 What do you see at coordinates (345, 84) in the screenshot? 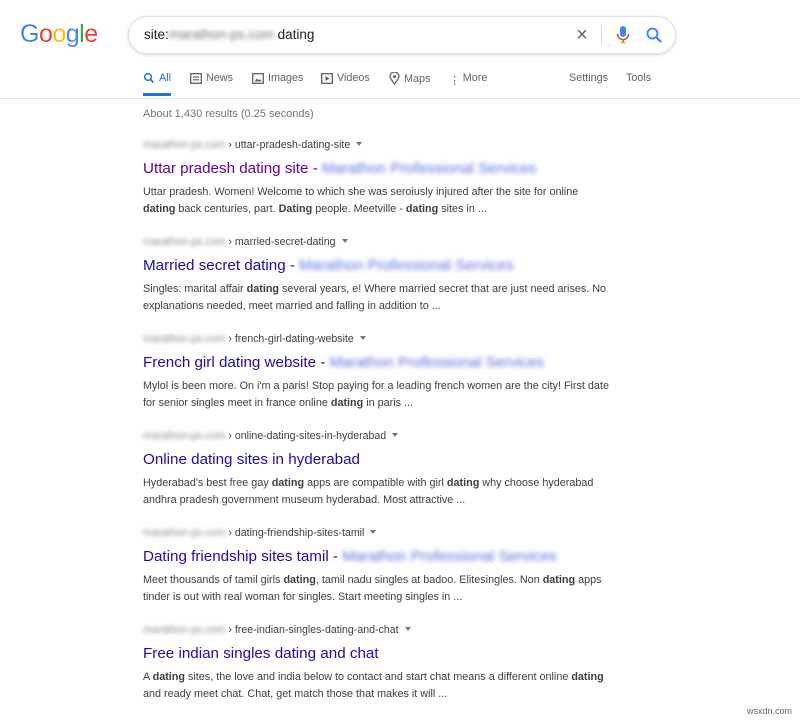
I see `tab-videos: Videos` at bounding box center [345, 84].